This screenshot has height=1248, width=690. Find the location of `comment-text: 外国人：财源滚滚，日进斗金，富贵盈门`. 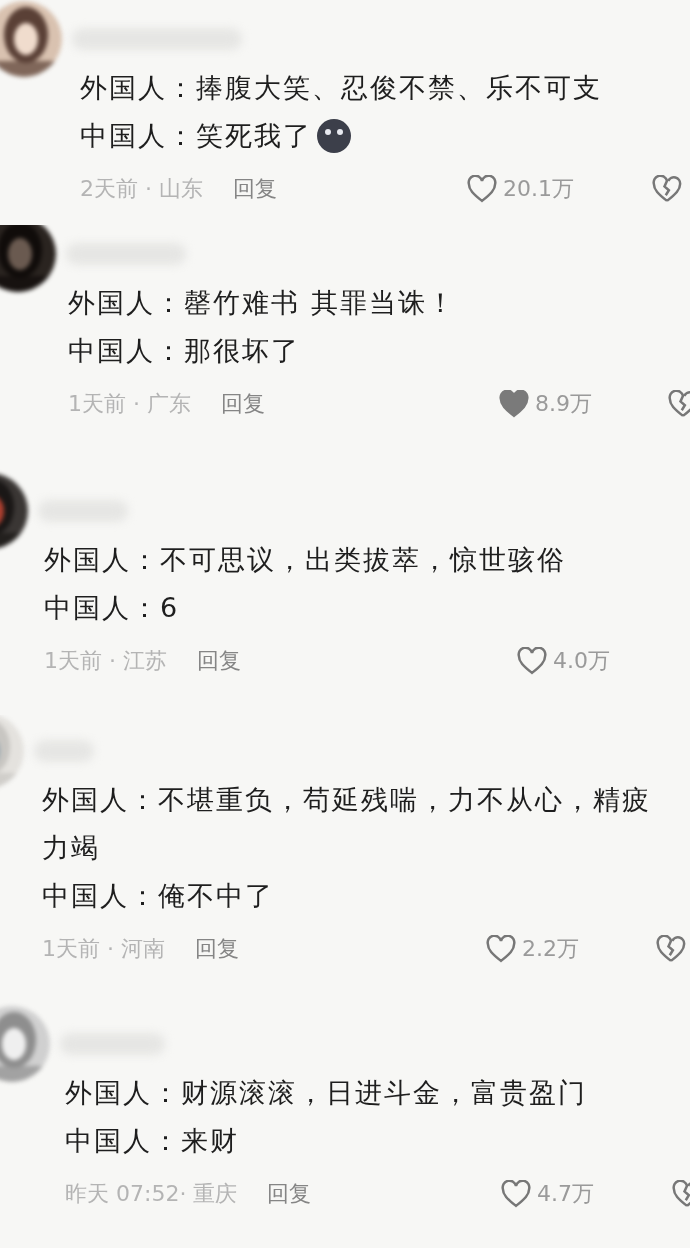

comment-text: 外国人：财源滚滚，日进斗金，富贵盈门 is located at coordinates (326, 1093).